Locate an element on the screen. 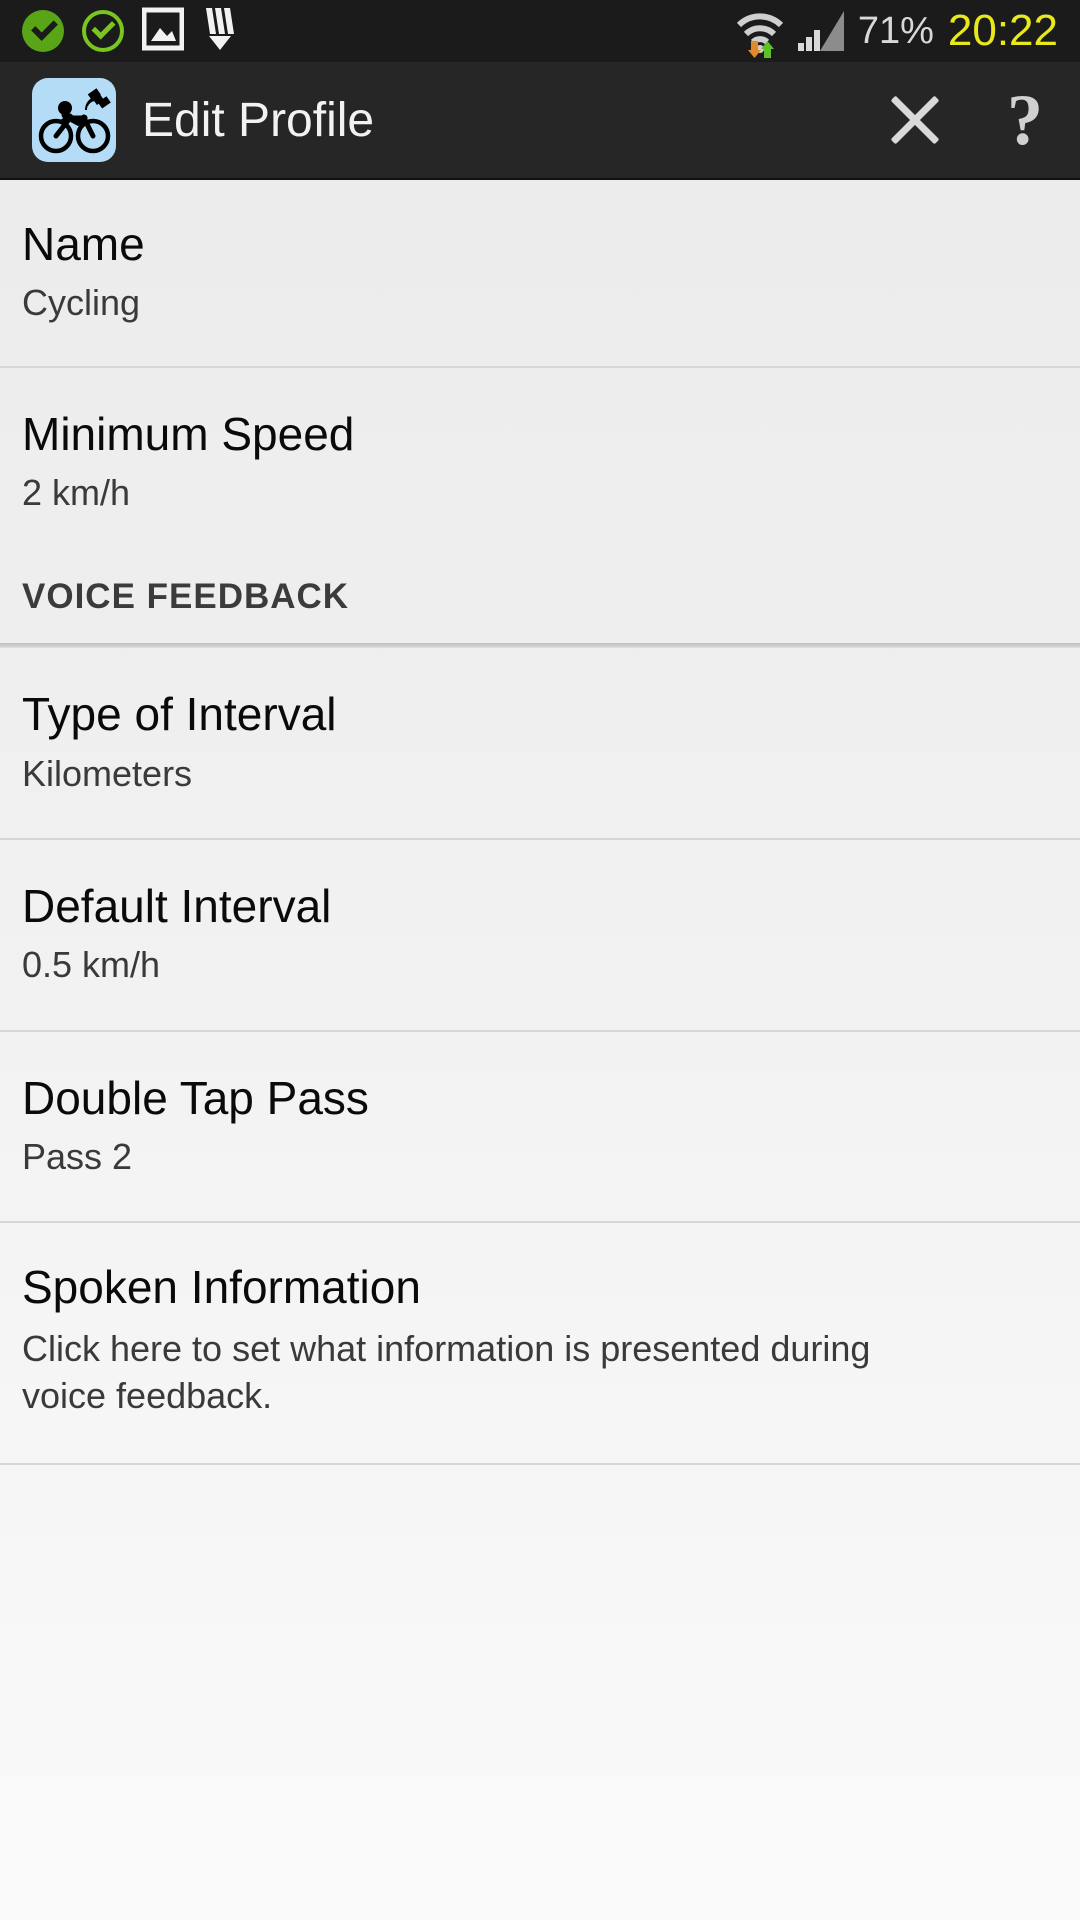 Image resolution: width=1080 pixels, height=1920 pixels. image-icon is located at coordinates (163, 31).